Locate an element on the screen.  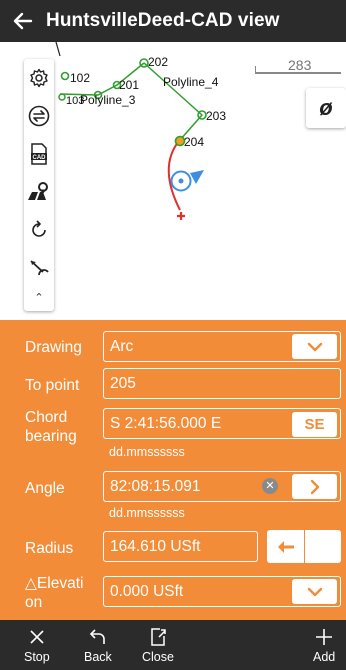
settings-tool is located at coordinates (39, 78).